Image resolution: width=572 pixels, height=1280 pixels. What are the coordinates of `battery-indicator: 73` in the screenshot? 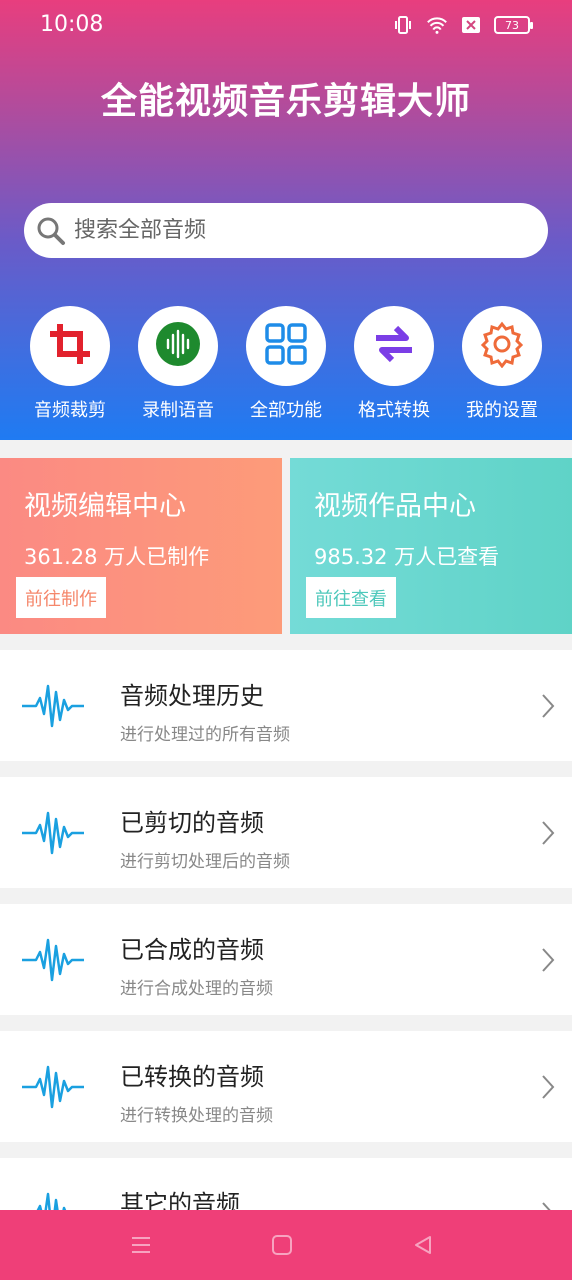 It's located at (513, 25).